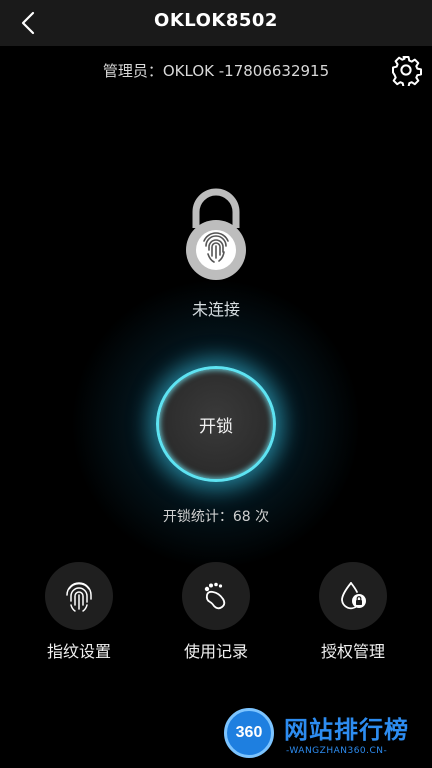 The width and height of the screenshot is (432, 768). I want to click on watermark-subtitle: -WANGZHAN360.CN-, so click(337, 751).